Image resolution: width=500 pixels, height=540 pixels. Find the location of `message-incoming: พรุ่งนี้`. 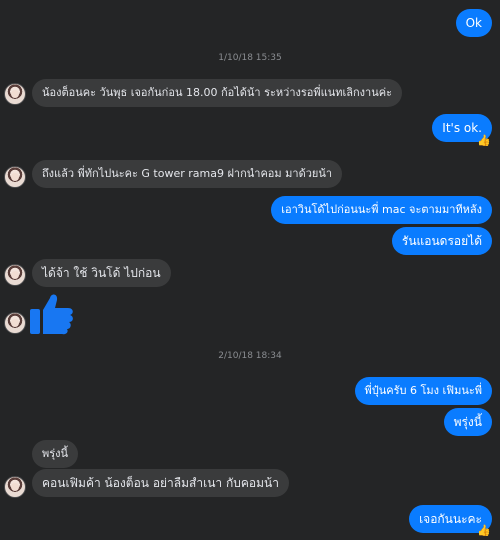

message-incoming: พรุ่งนี้ is located at coordinates (55, 454).